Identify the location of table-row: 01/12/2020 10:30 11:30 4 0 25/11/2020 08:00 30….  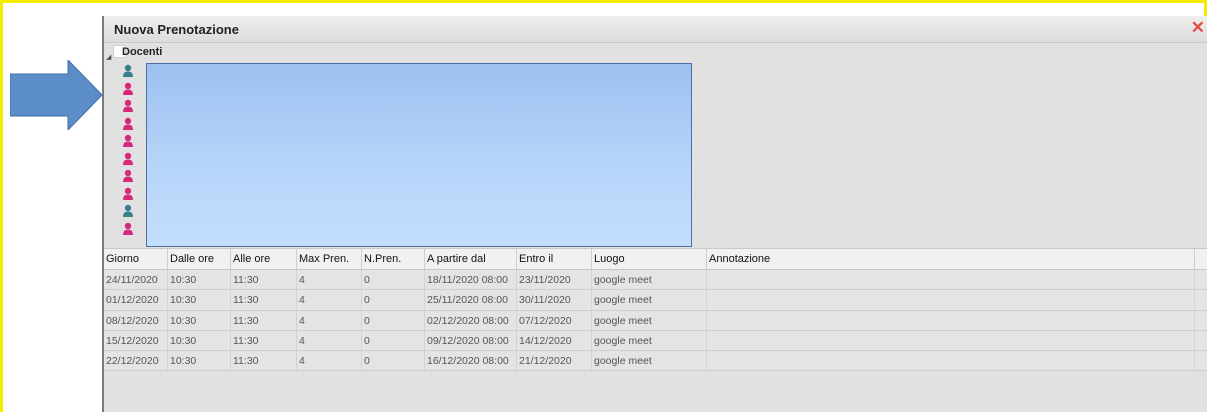
(655, 300).